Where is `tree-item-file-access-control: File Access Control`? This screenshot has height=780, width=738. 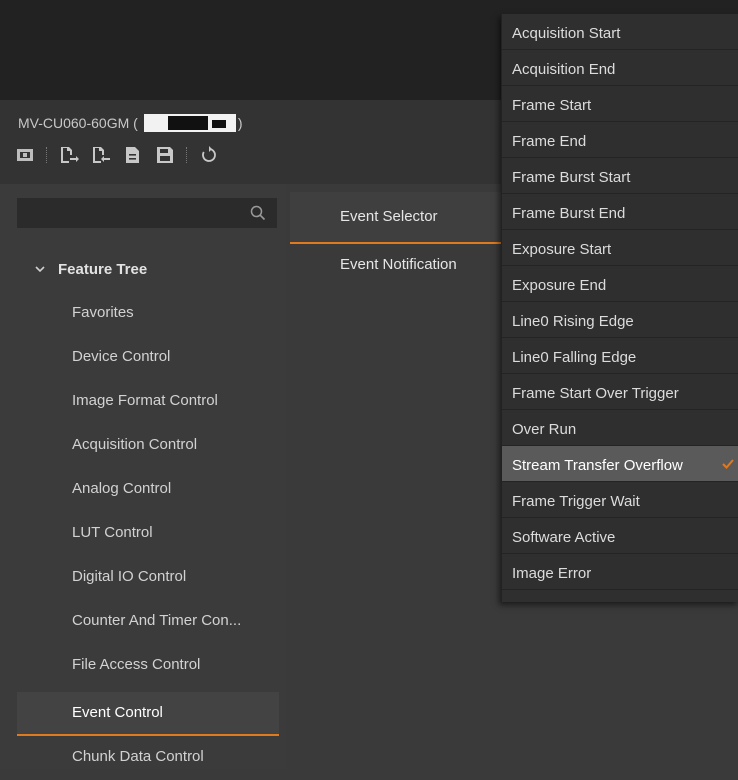 tree-item-file-access-control: File Access Control is located at coordinates (143, 666).